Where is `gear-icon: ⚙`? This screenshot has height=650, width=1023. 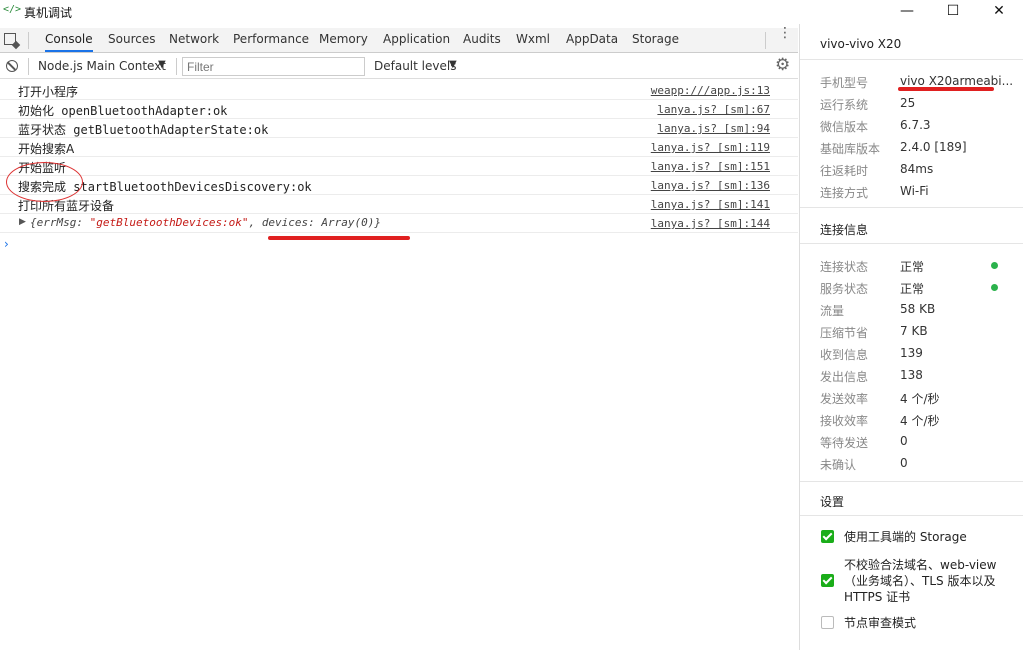
gear-icon: ⚙ is located at coordinates (782, 65).